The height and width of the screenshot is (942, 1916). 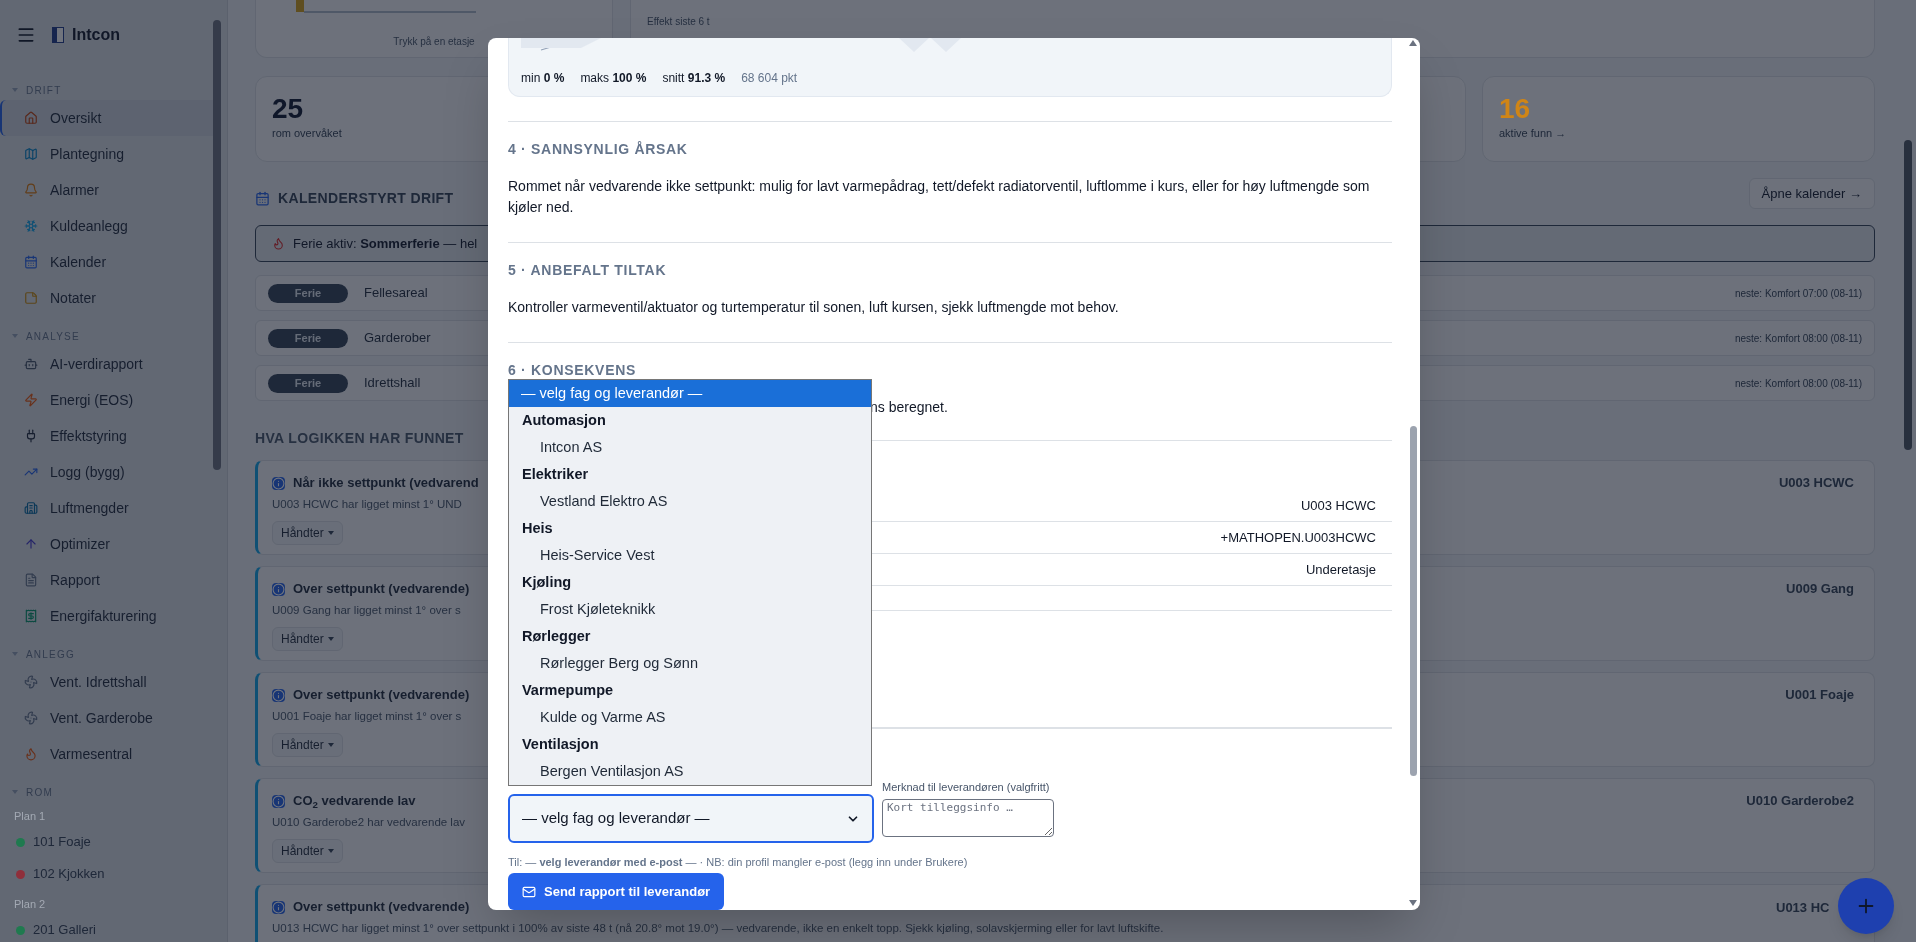 What do you see at coordinates (107, 436) in the screenshot?
I see `nav-item: Effektstyring` at bounding box center [107, 436].